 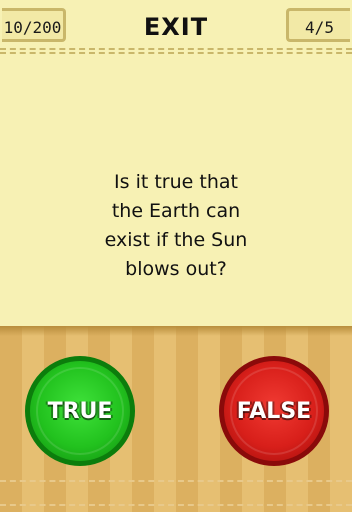 I want to click on true-button: TRUE, so click(x=80, y=411).